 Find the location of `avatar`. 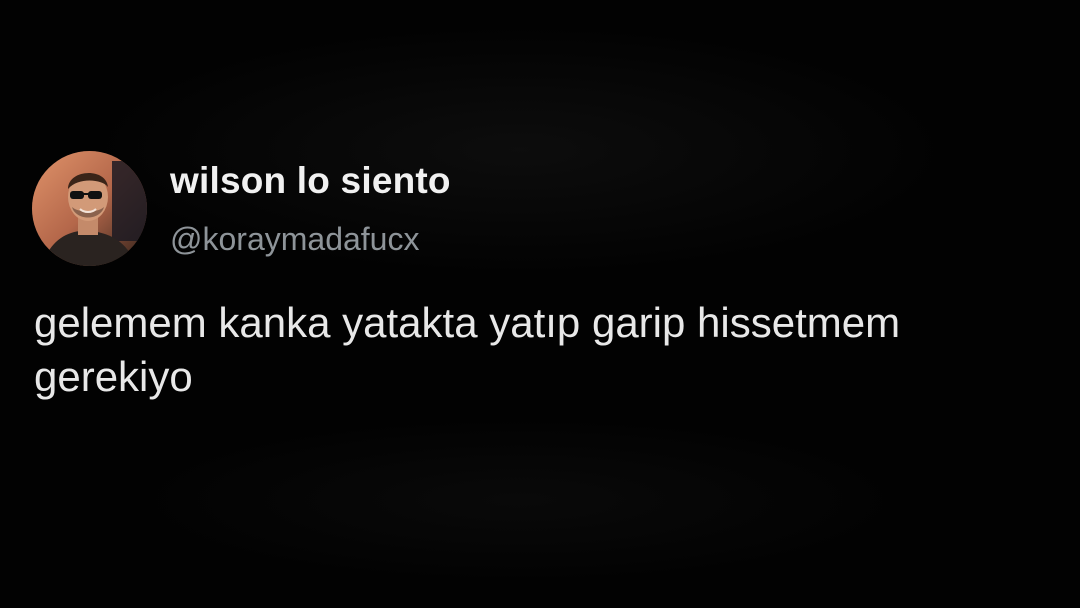

avatar is located at coordinates (89, 208).